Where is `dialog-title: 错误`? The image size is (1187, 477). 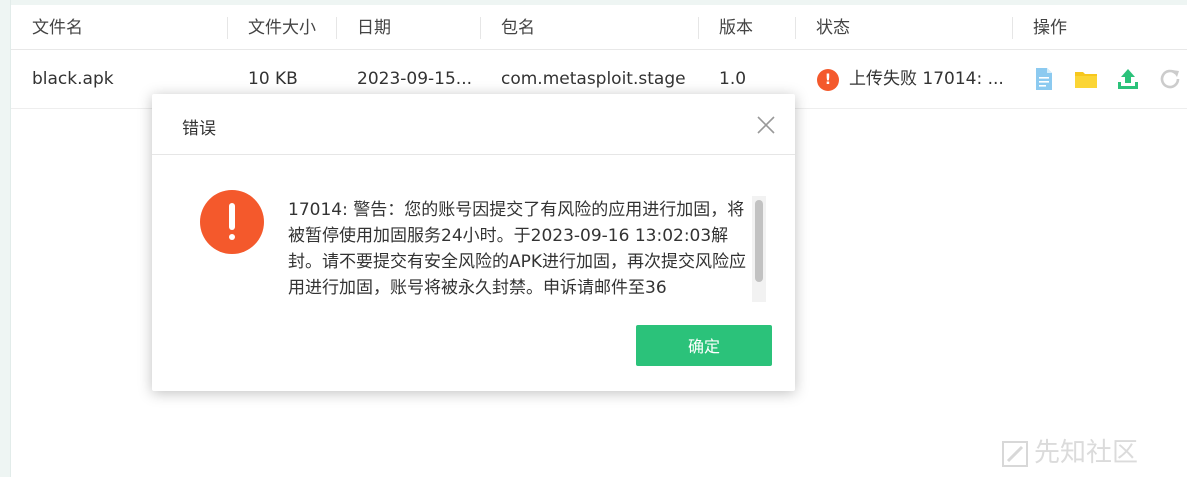
dialog-title: 错误 is located at coordinates (199, 129).